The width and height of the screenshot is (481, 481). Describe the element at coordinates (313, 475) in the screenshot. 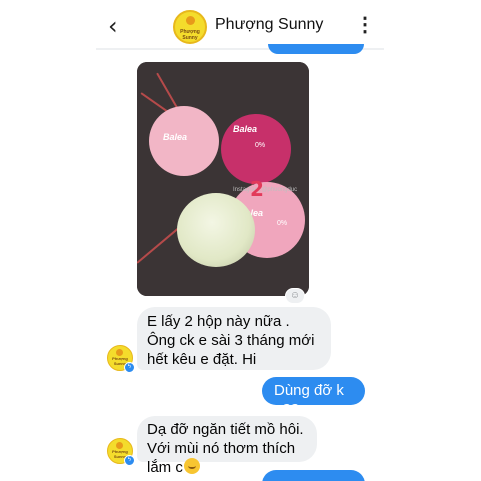

I see `outgoing-message-partial` at that location.